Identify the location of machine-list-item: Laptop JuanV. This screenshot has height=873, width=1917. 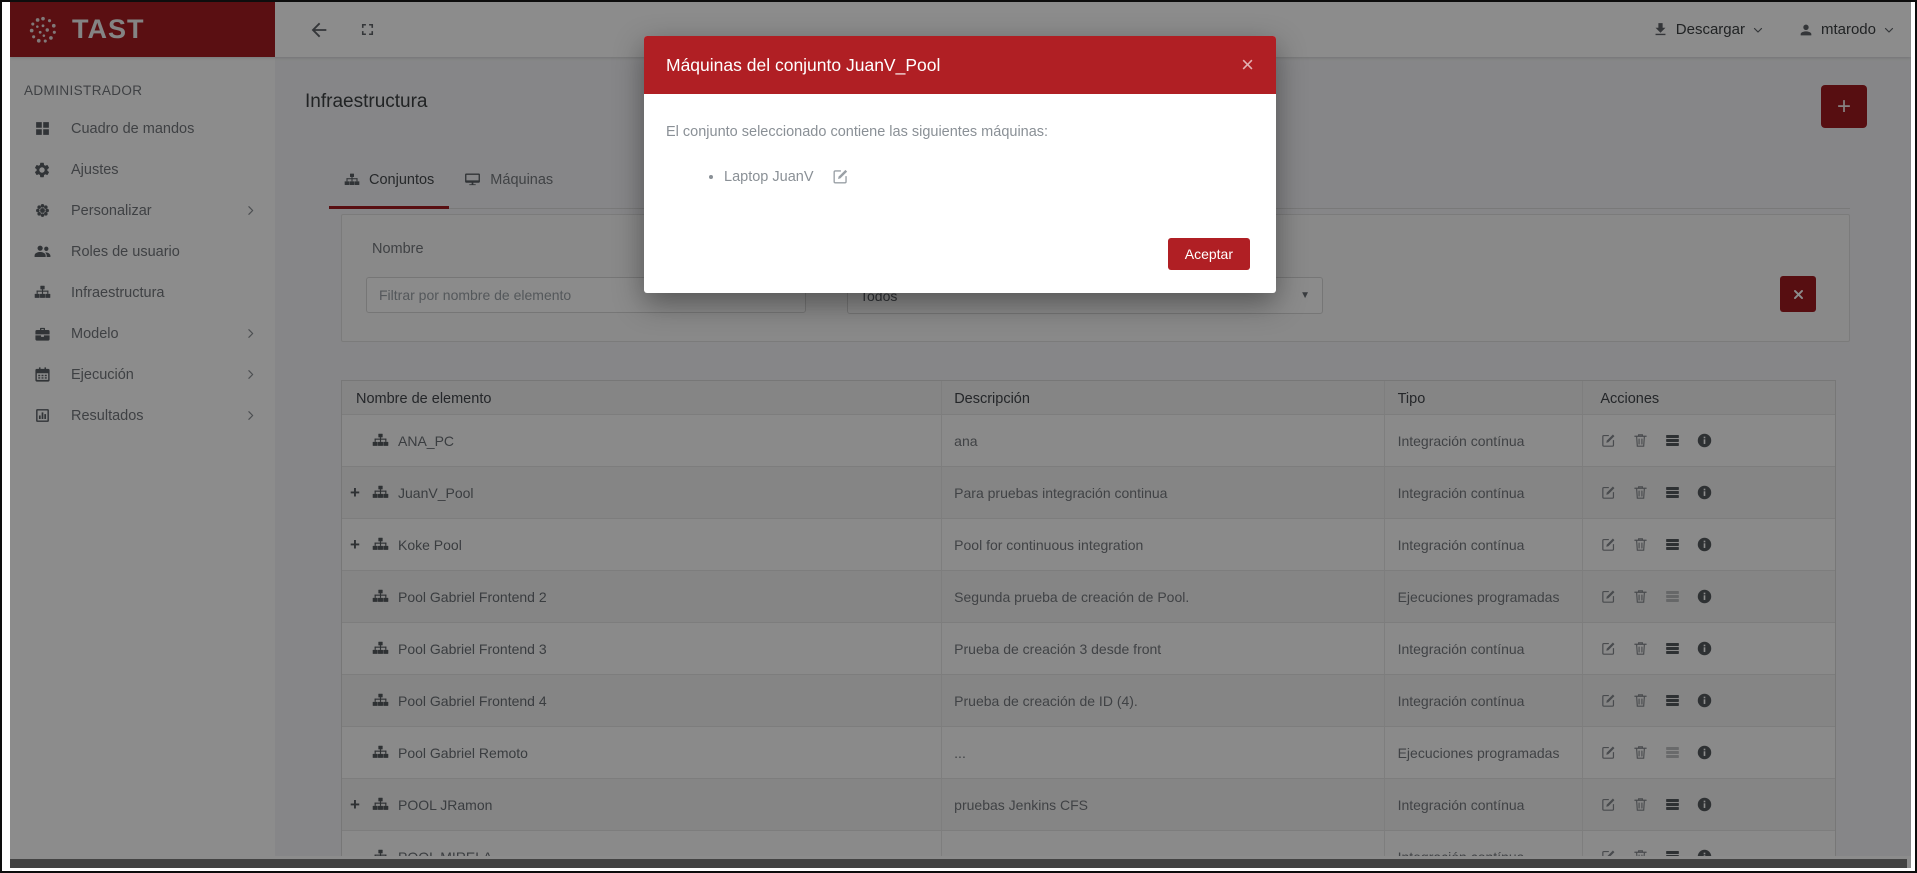
(989, 176).